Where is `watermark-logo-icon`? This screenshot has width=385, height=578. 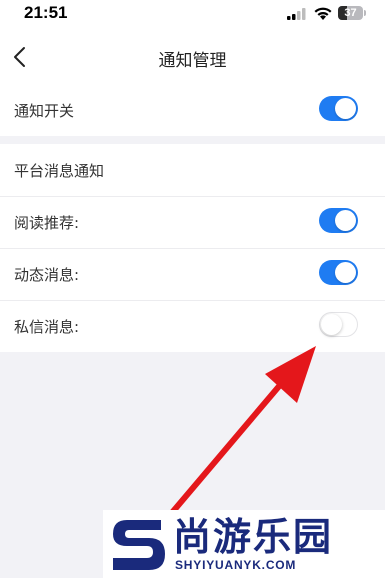 watermark-logo-icon is located at coordinates (139, 545).